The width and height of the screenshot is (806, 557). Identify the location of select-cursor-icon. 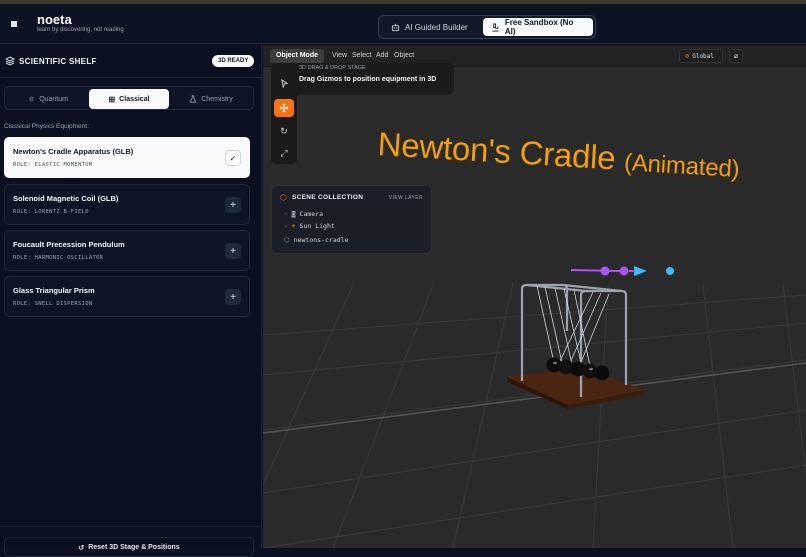
(284, 83).